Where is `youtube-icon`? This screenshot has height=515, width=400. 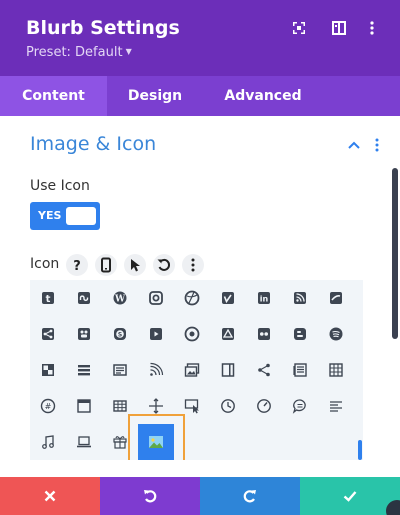
youtube-icon is located at coordinates (156, 334).